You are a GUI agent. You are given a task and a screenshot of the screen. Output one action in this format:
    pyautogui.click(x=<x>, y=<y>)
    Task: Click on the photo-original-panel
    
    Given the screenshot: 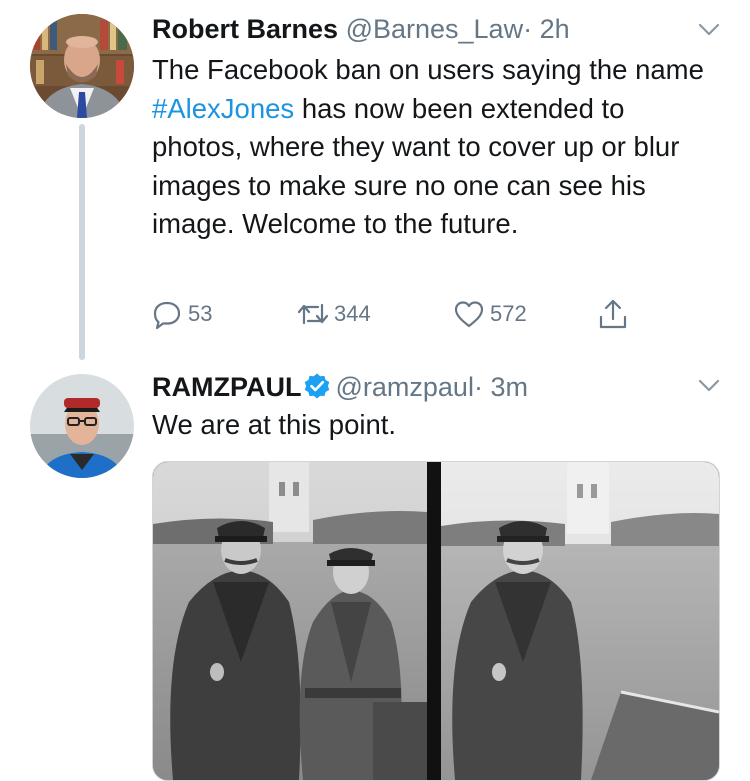 What is the action you would take?
    pyautogui.click(x=290, y=621)
    